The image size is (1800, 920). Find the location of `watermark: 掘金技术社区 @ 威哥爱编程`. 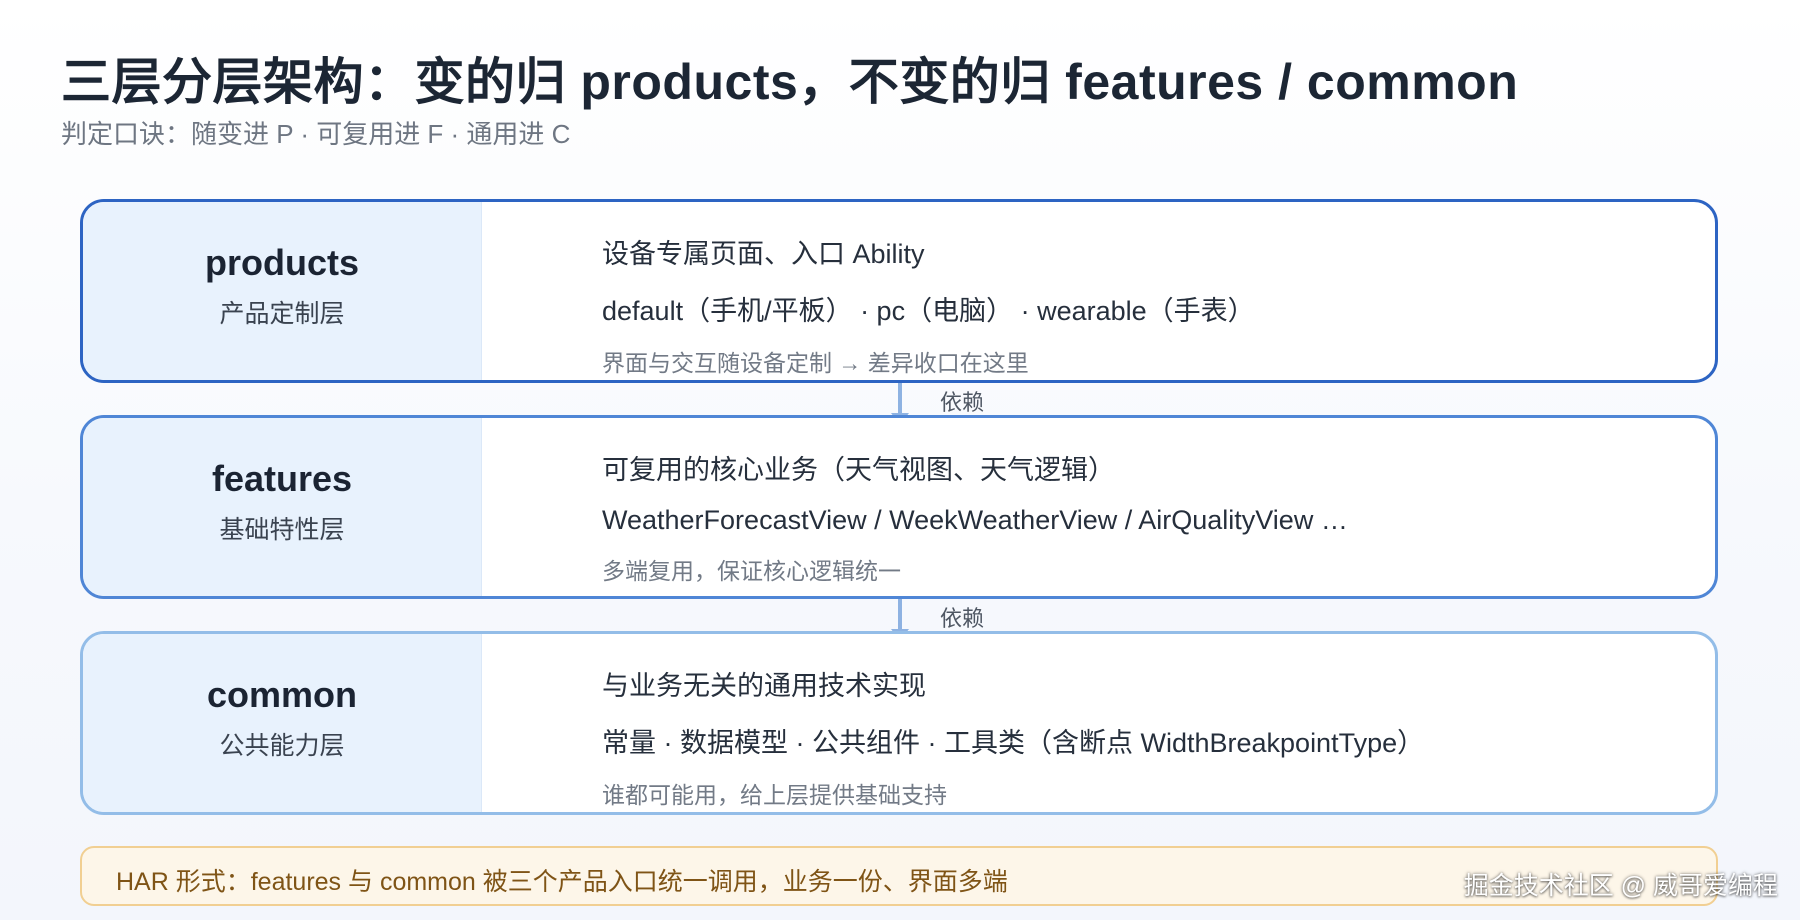

watermark: 掘金技术社区 @ 威哥爱编程 is located at coordinates (1620, 886).